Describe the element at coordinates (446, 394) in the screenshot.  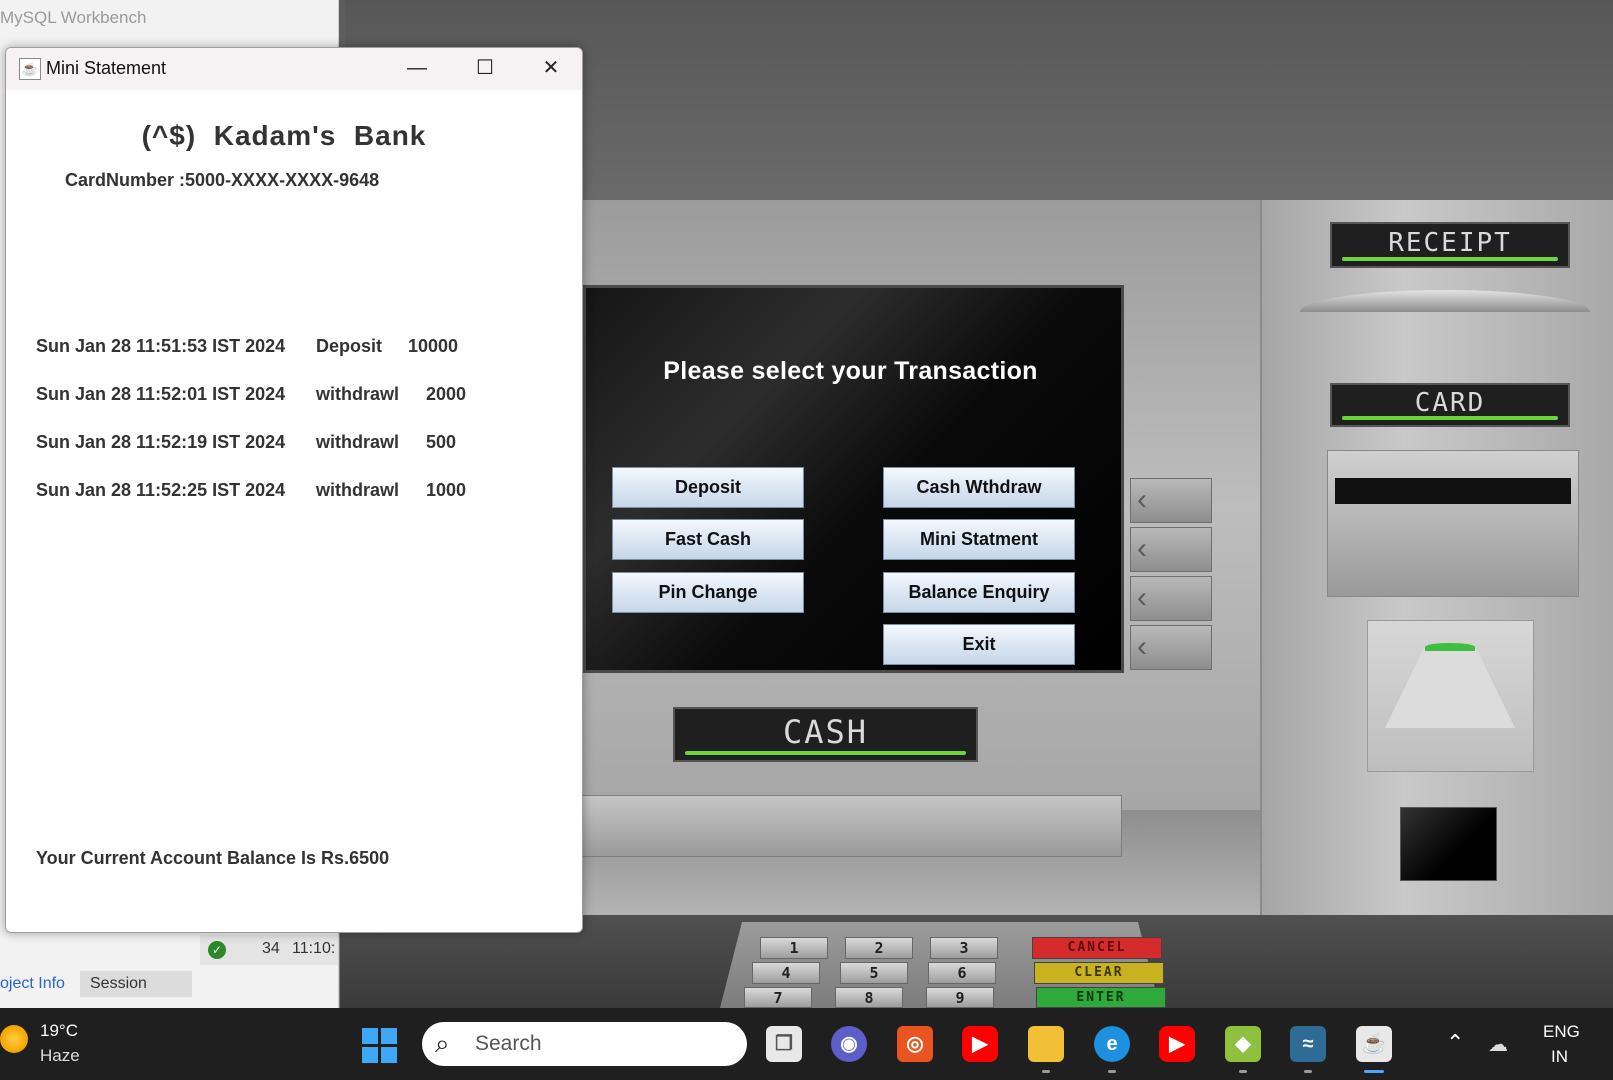
I see `transaction-amount: 2000` at that location.